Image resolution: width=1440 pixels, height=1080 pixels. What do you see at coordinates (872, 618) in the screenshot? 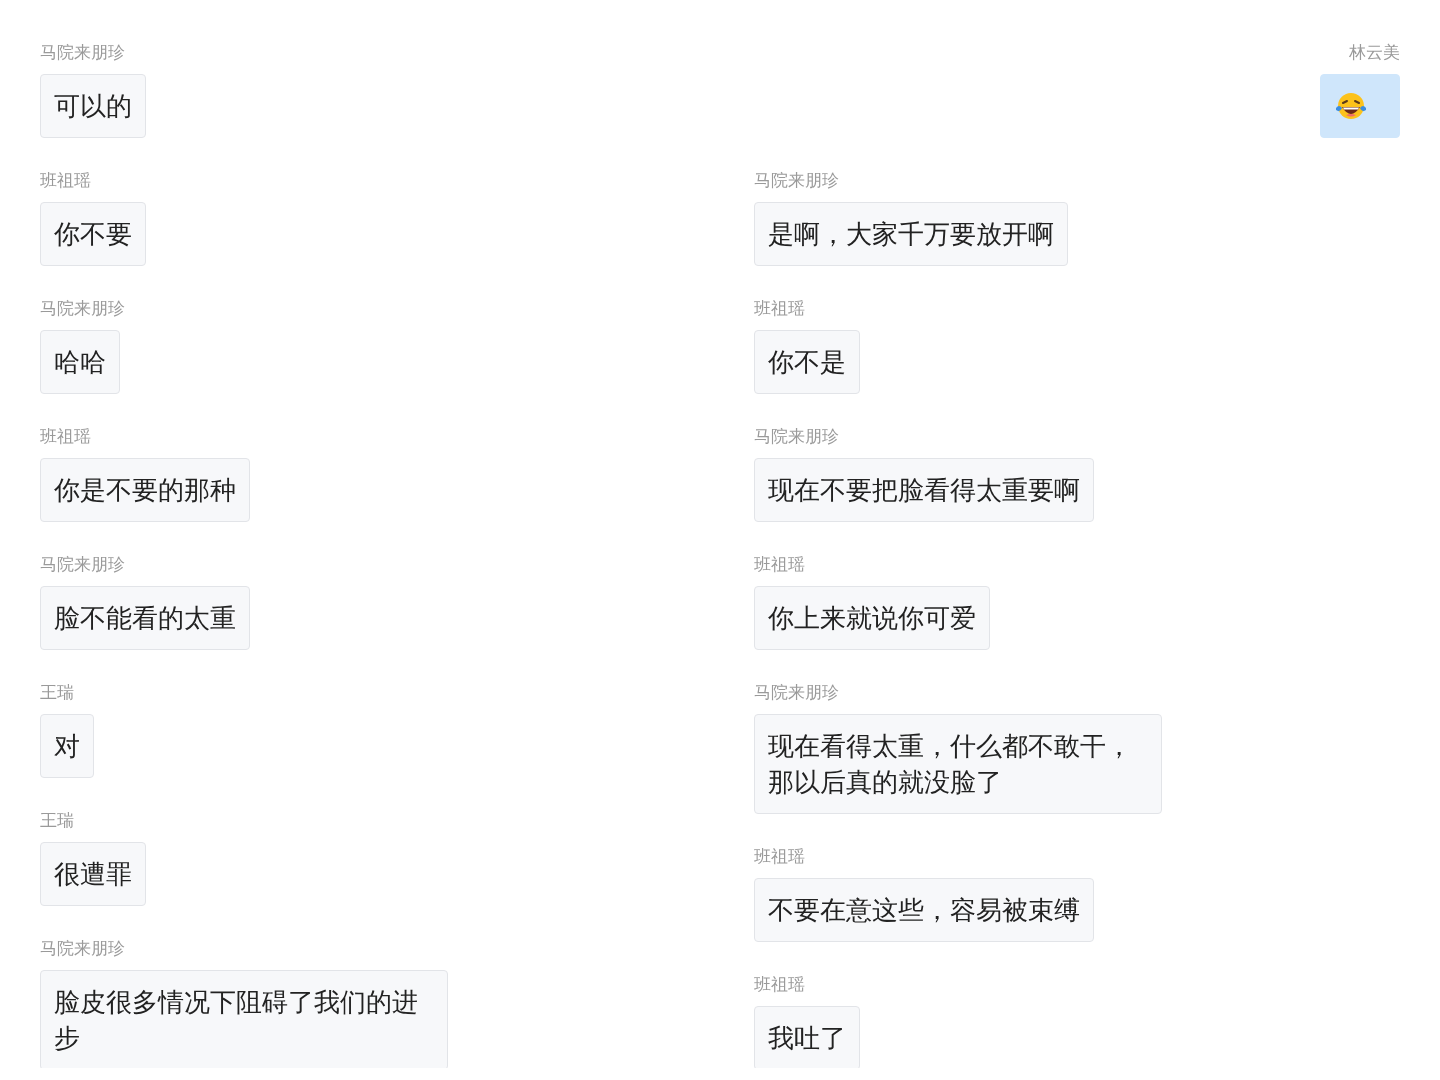
I see `message-bubble: 你上来就说你可爱` at bounding box center [872, 618].